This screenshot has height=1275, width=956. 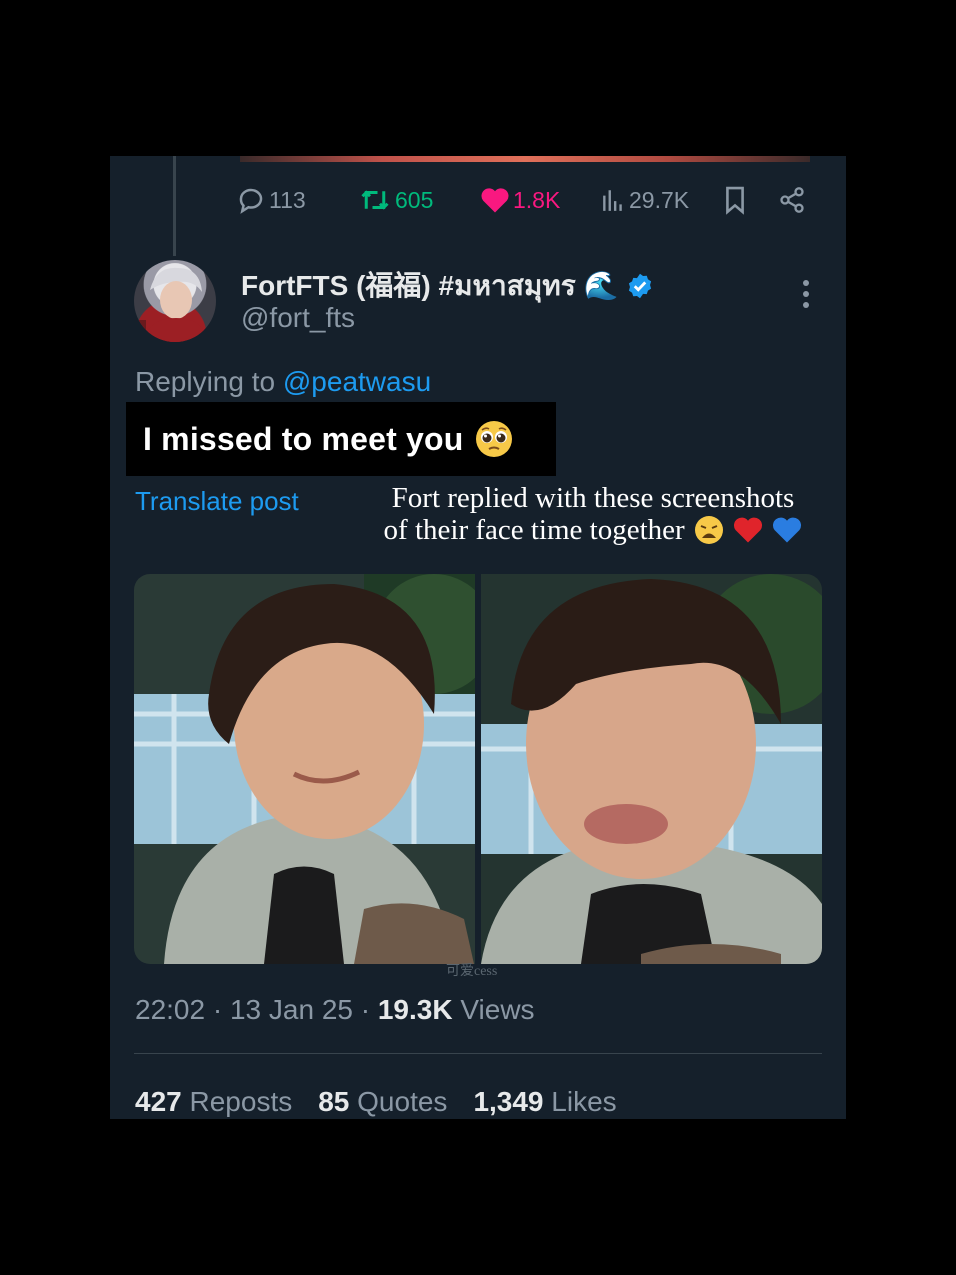 I want to click on reply-icon, so click(x=251, y=201).